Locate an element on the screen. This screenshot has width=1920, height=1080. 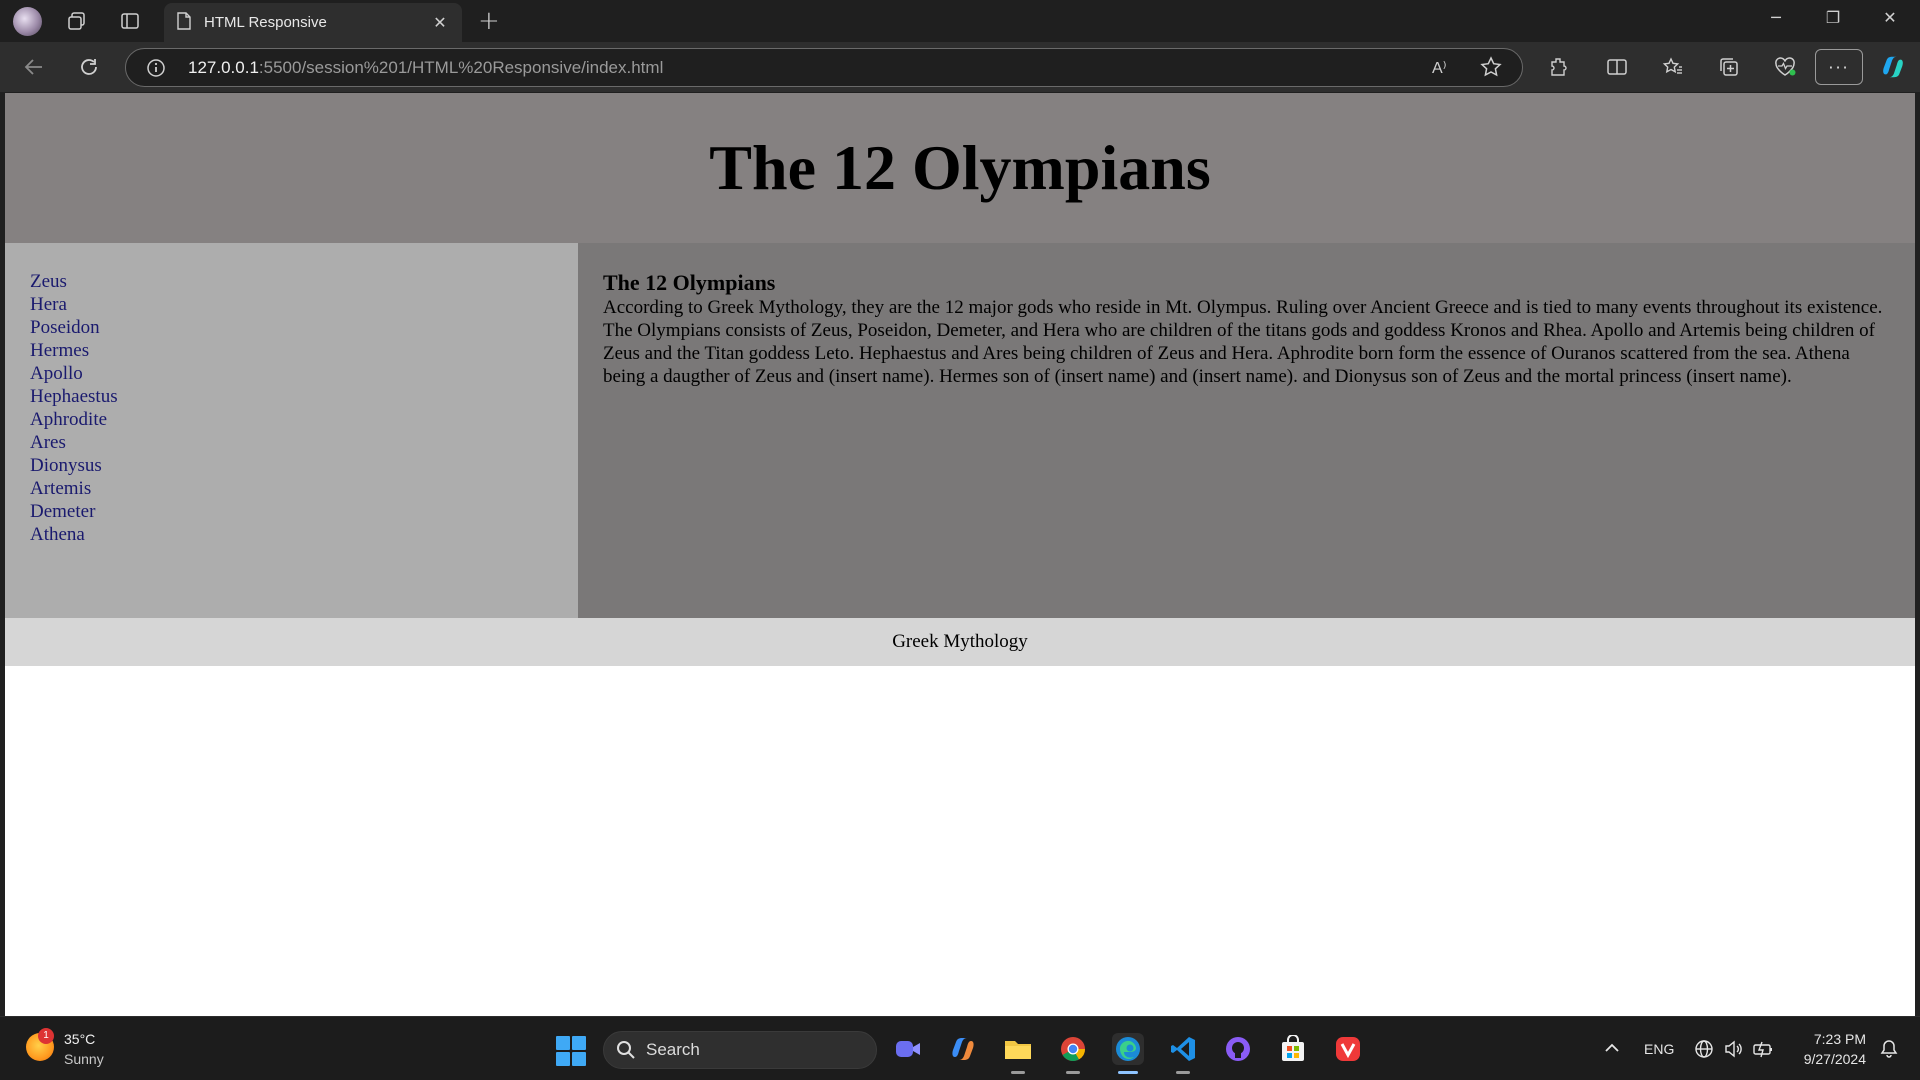
back-icon is located at coordinates (34, 67).